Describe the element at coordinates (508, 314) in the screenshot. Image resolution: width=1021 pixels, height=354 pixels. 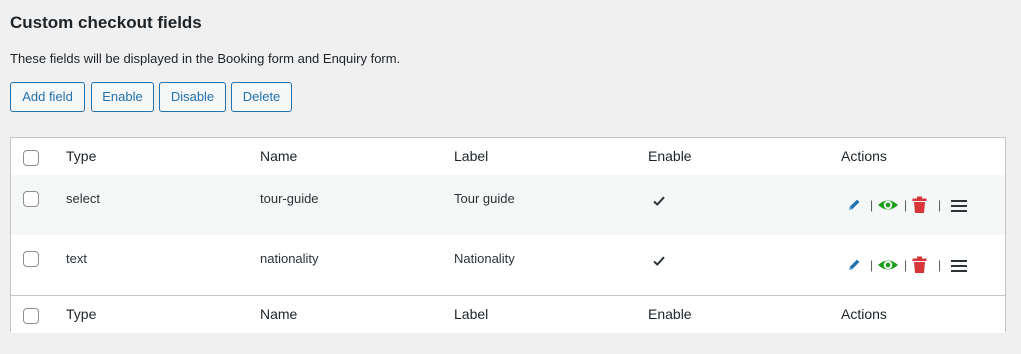
I see `table-footer: Type Name Label Enable Actions` at that location.